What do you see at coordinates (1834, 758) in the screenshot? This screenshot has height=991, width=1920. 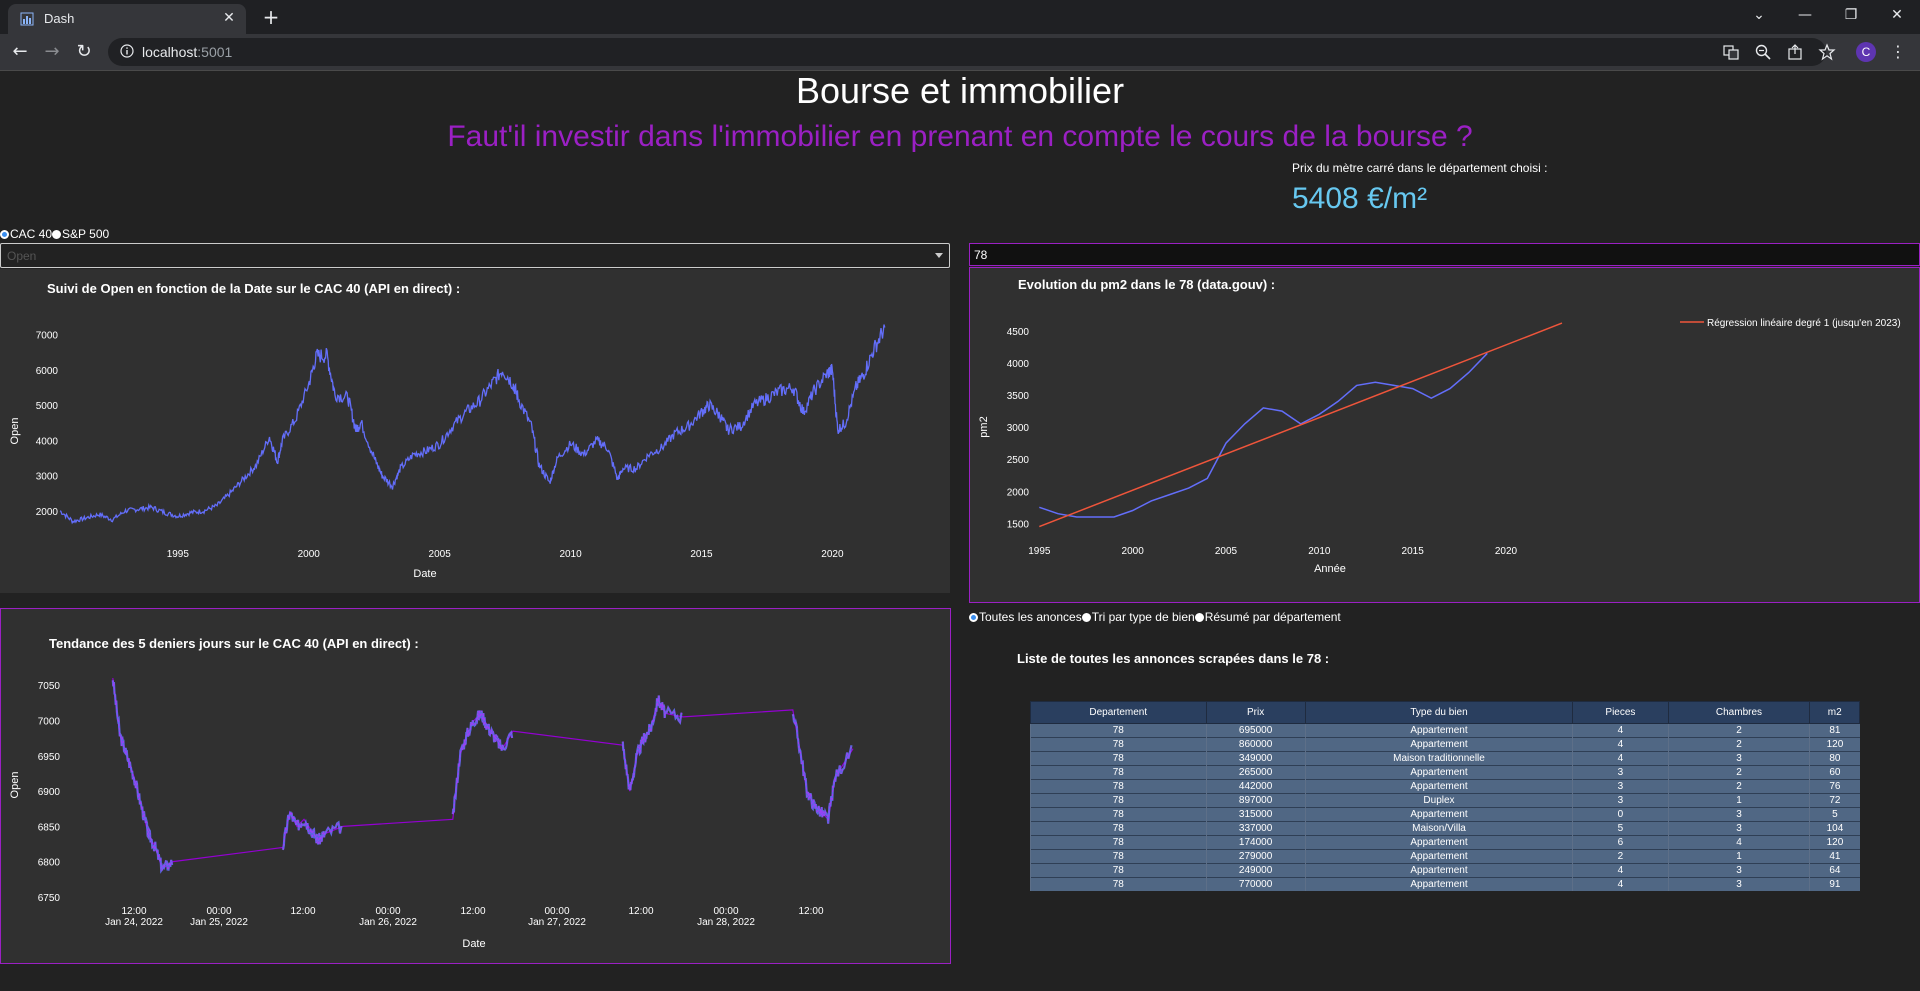 I see `table-cell: 80` at bounding box center [1834, 758].